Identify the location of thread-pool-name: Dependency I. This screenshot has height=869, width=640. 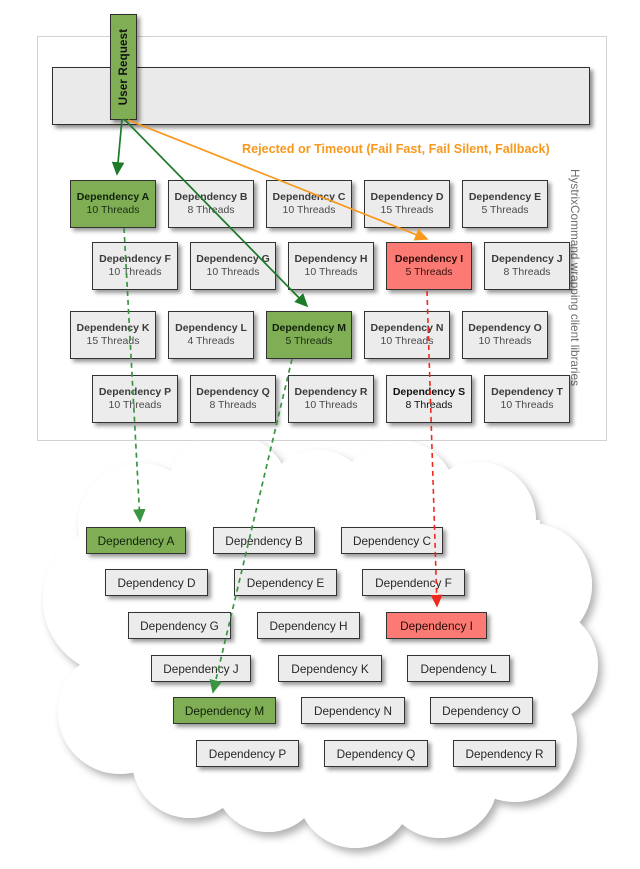
(429, 259).